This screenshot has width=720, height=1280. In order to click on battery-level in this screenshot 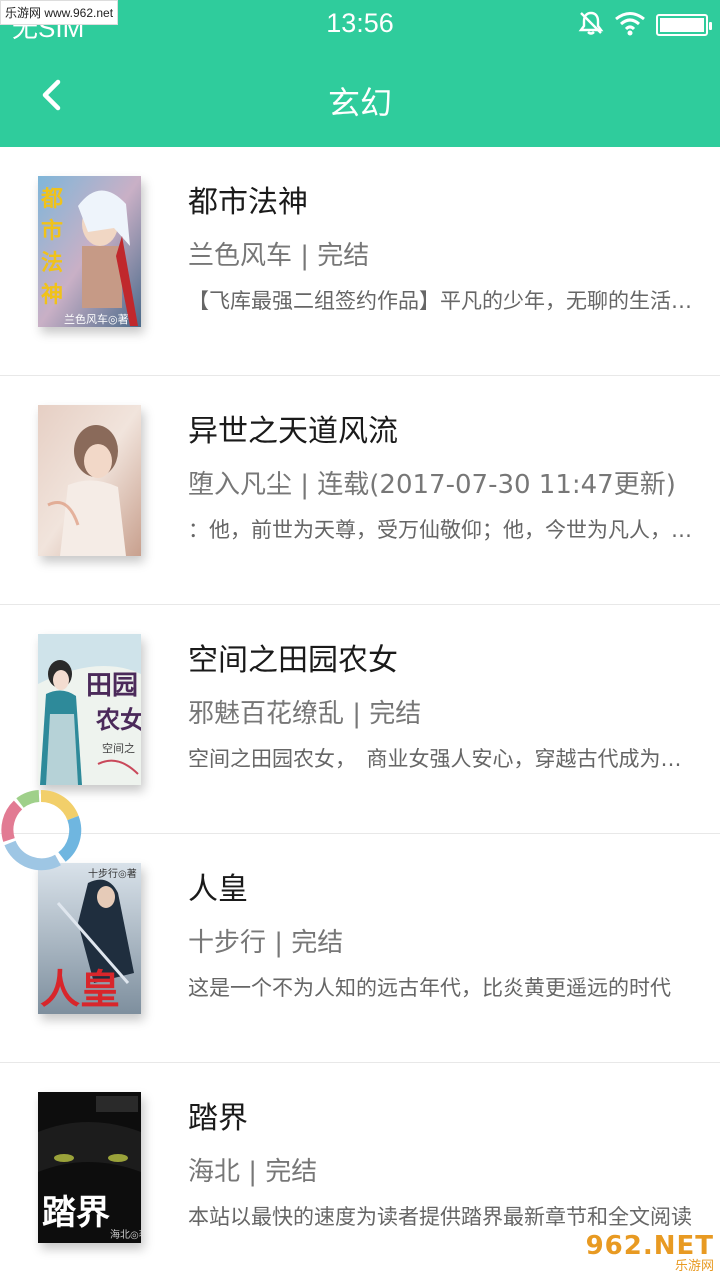, I will do `click(682, 25)`.